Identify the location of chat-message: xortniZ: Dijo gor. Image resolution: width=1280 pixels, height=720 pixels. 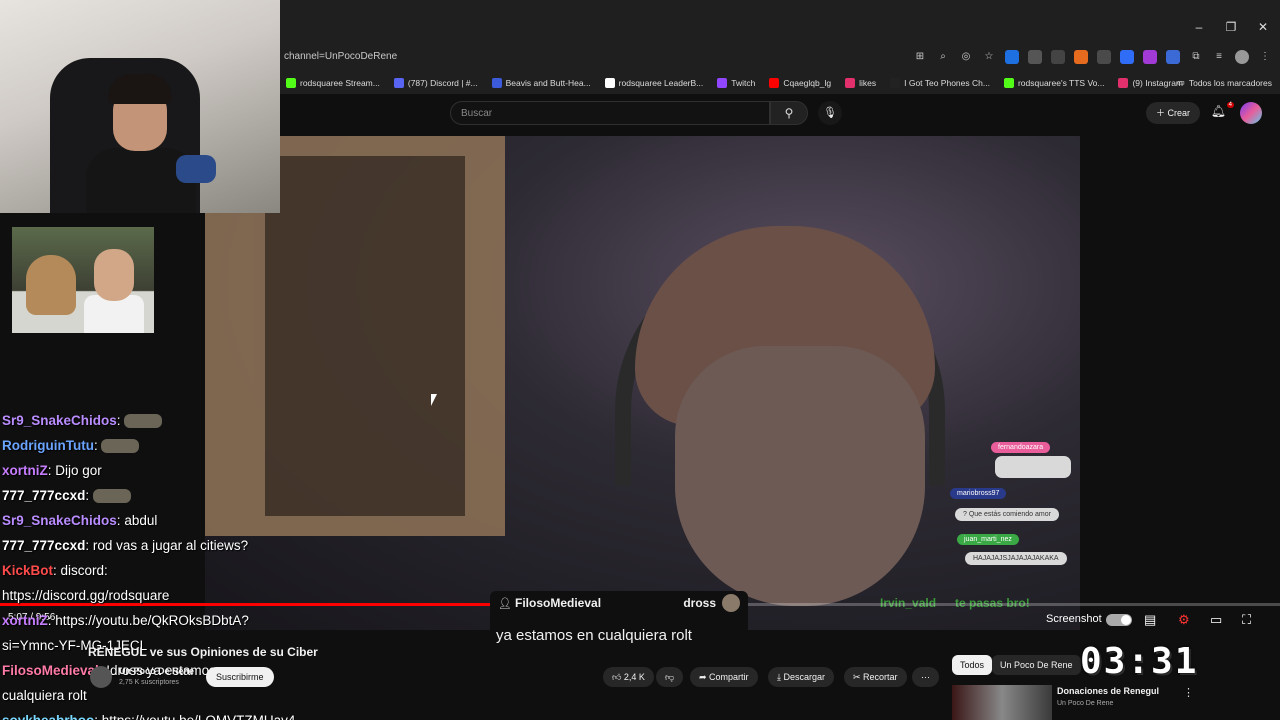
(152, 470).